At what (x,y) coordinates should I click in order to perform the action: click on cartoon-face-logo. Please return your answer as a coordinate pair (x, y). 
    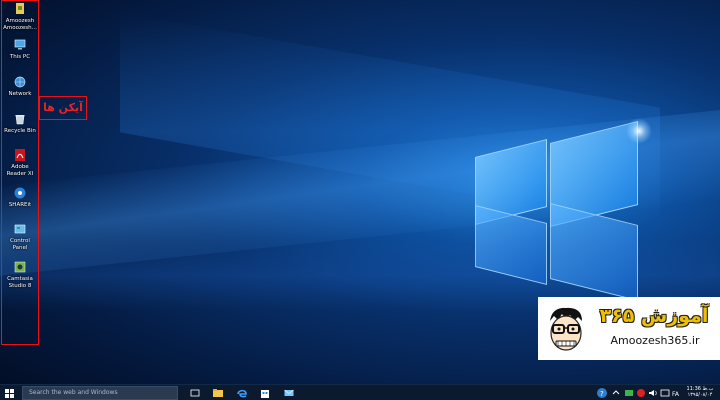
    Looking at the image, I should click on (566, 329).